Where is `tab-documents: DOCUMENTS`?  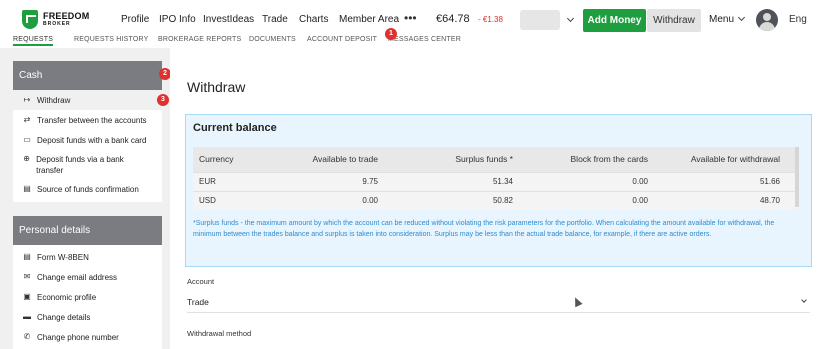
tab-documents: DOCUMENTS is located at coordinates (272, 39).